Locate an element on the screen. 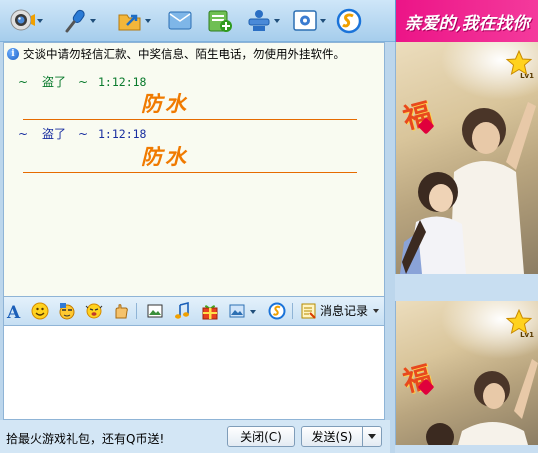  app-icon is located at coordinates (259, 20).